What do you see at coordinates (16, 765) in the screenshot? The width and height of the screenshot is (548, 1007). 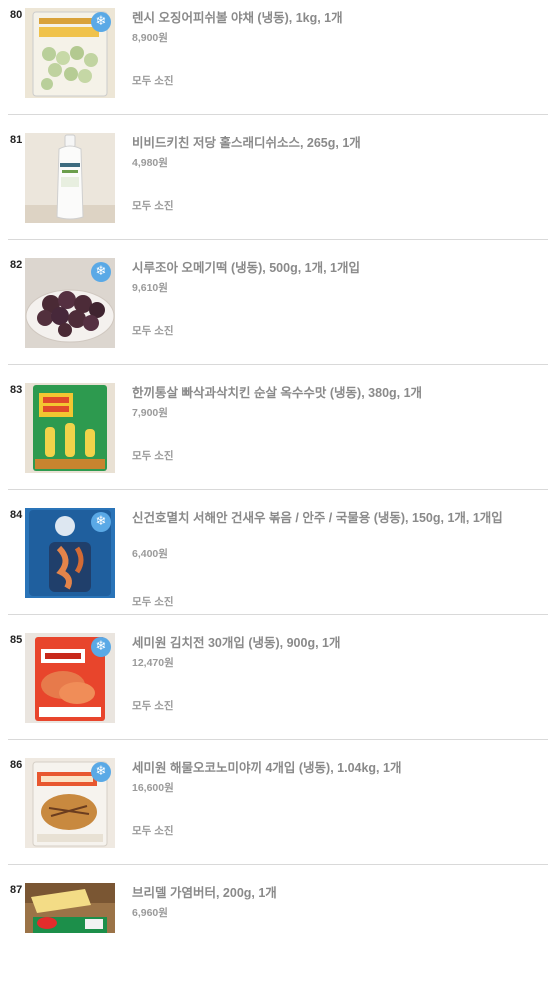 I see `rank-number: 86` at bounding box center [16, 765].